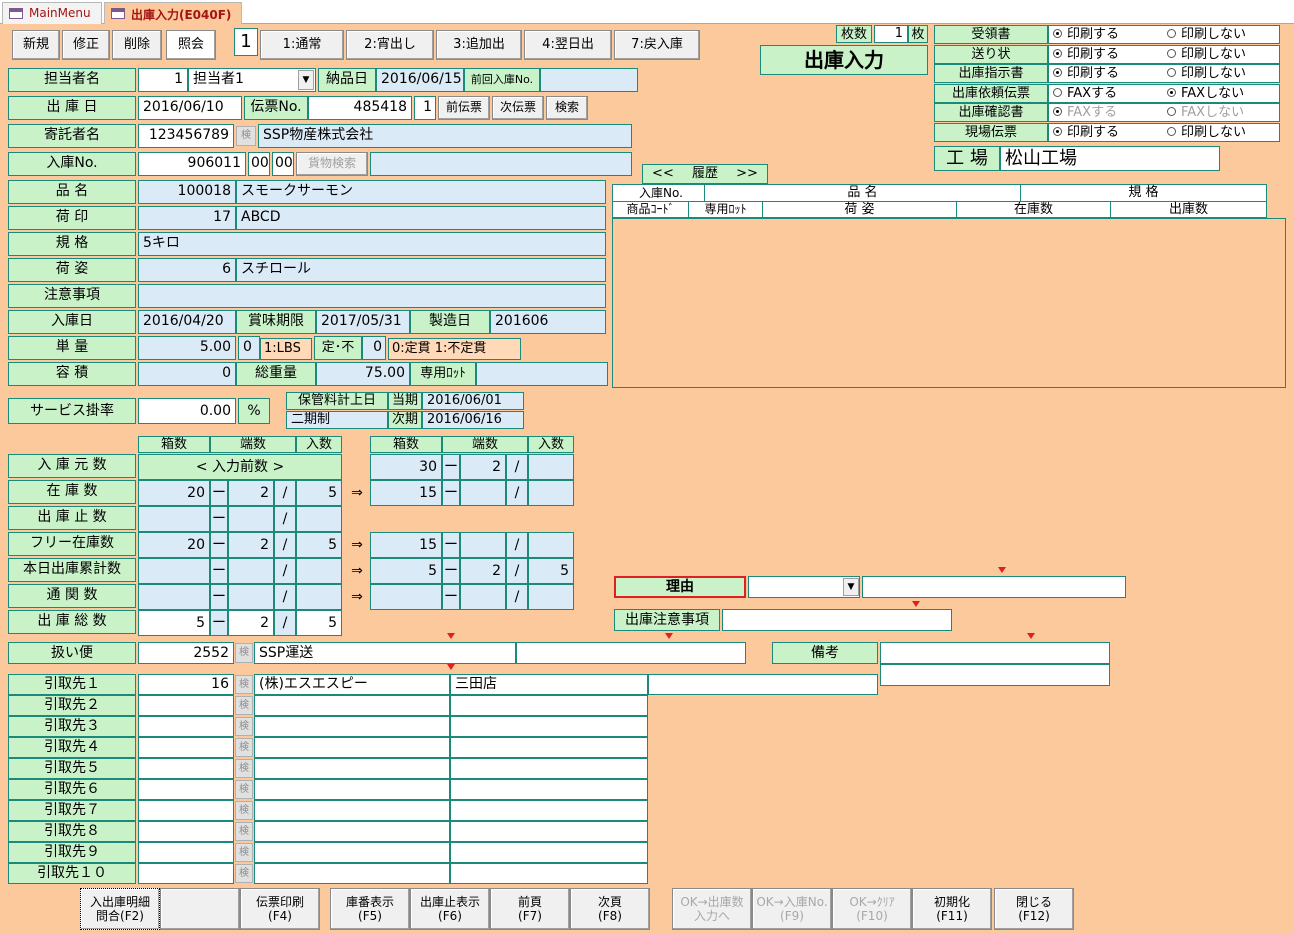 This screenshot has width=1294, height=934. I want to click on close-button: 閉じる (F12), so click(1034, 909).